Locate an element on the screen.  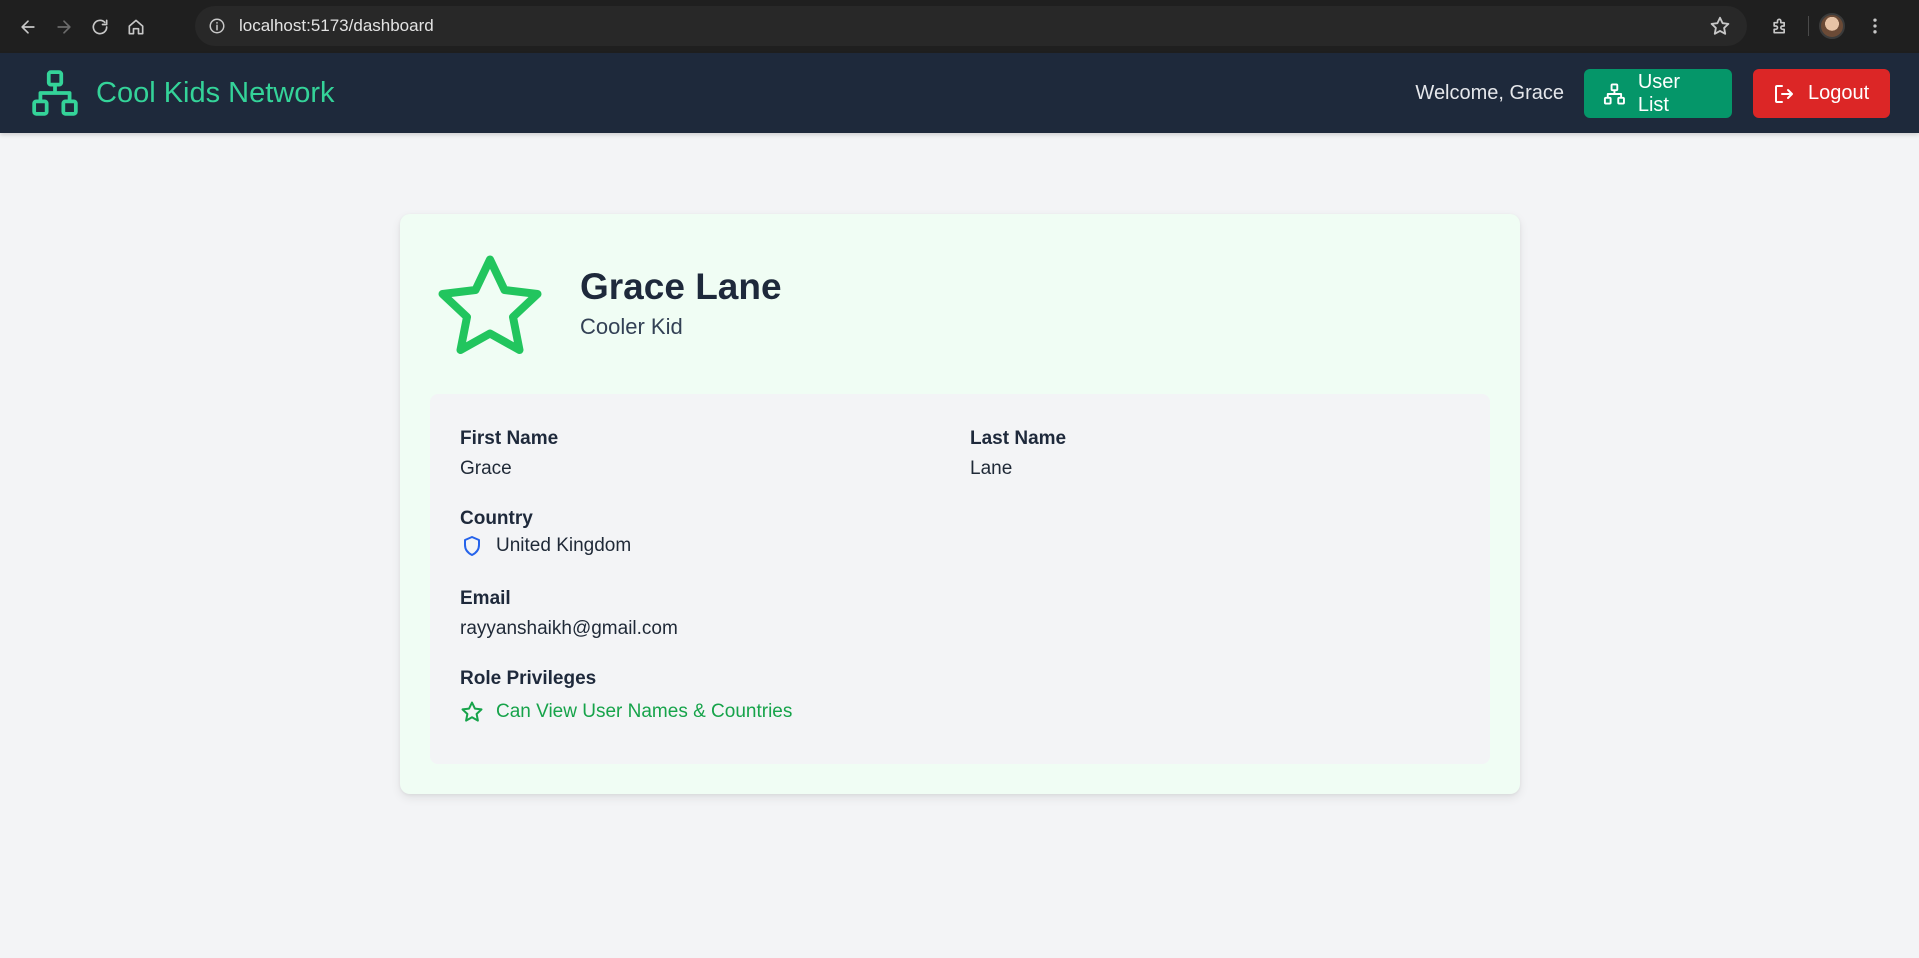
shield-icon is located at coordinates (472, 546).